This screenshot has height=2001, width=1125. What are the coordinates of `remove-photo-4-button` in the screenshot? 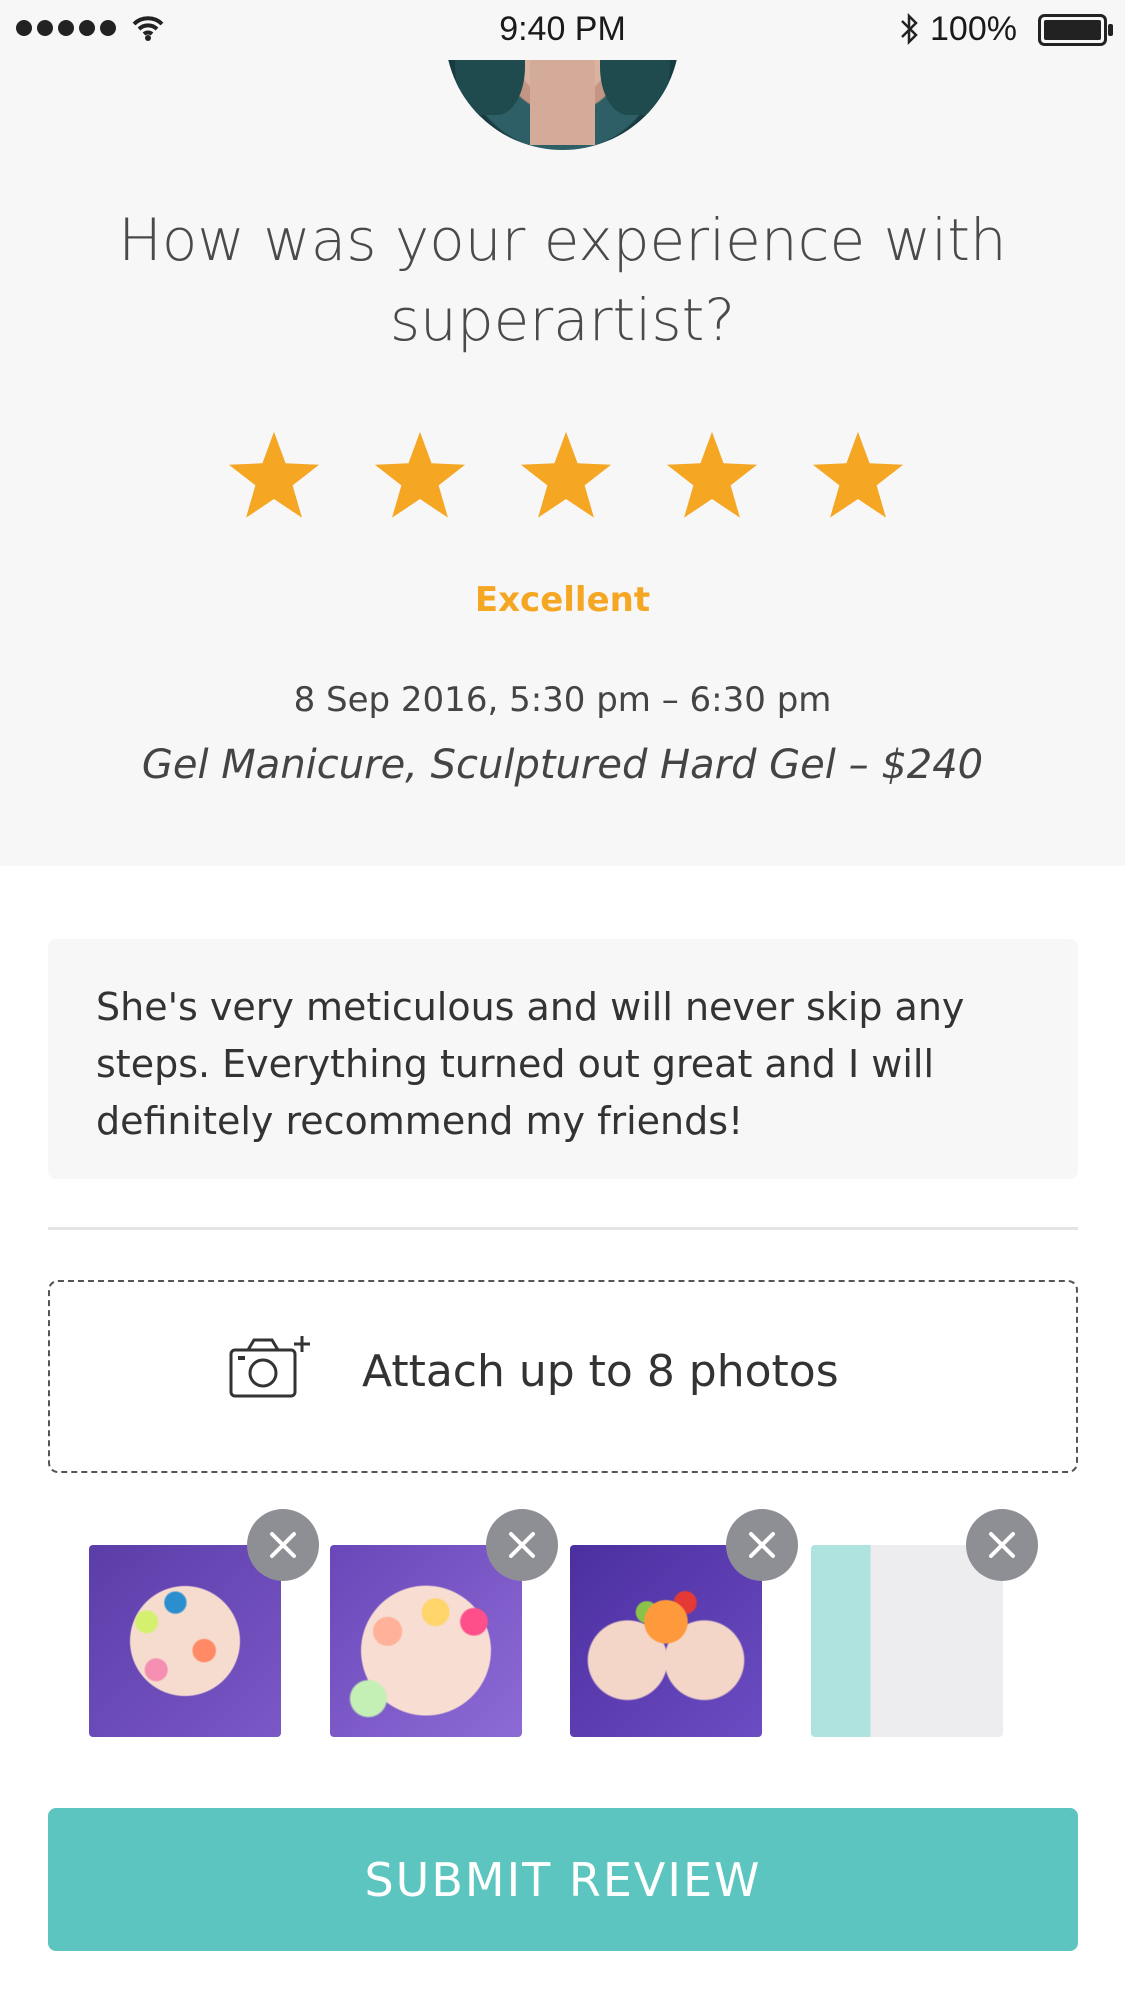 It's located at (1002, 1545).